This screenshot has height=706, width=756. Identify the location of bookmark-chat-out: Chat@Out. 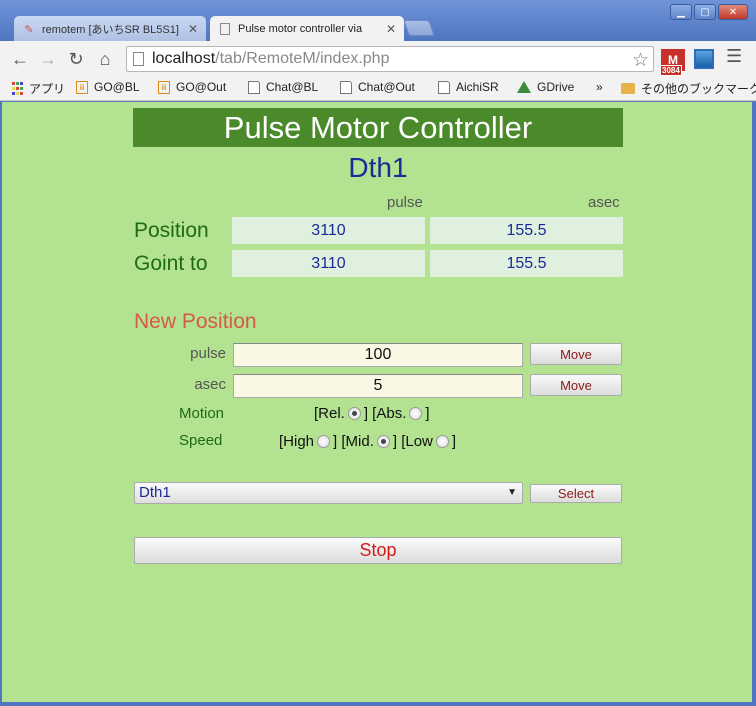
(377, 87).